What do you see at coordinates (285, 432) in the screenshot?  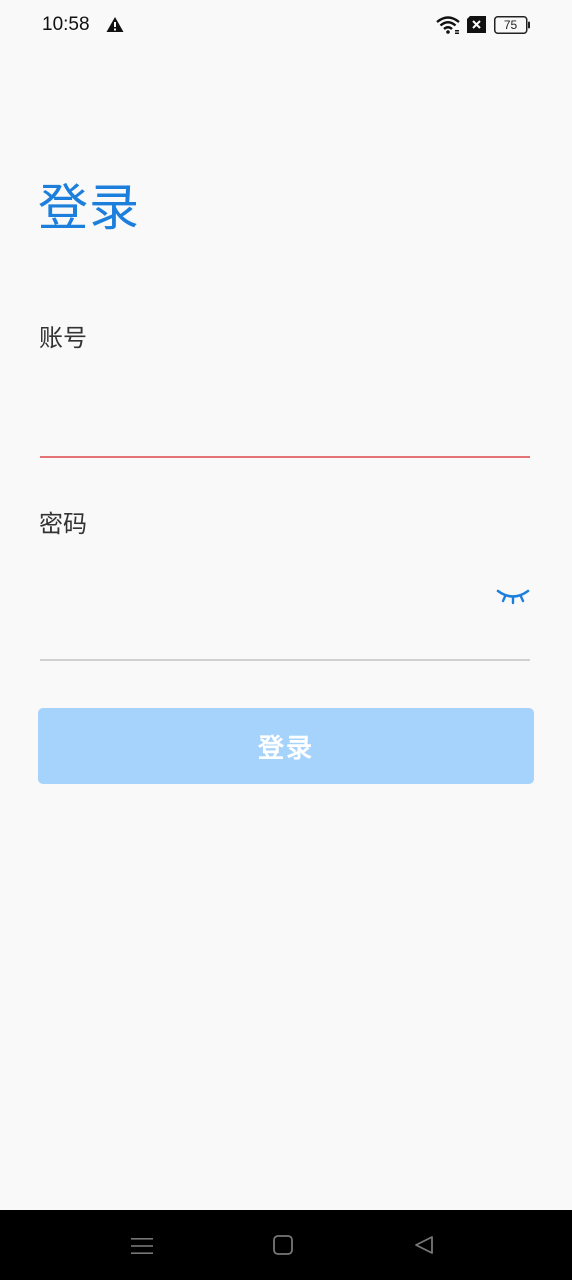 I see `account-input` at bounding box center [285, 432].